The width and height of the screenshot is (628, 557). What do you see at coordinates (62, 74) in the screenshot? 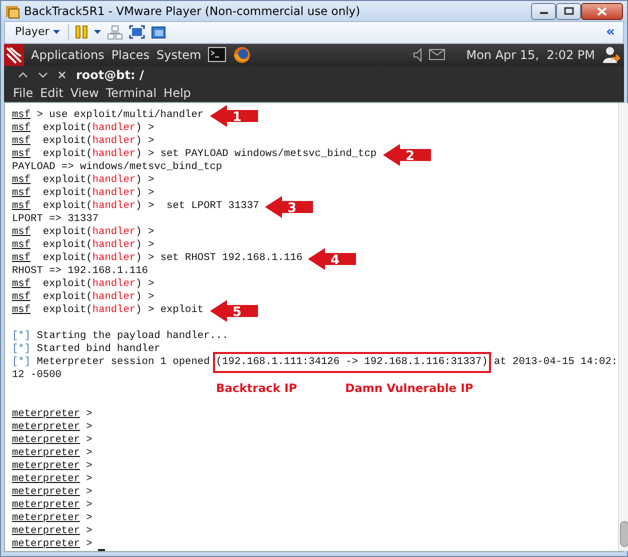
I see `close-icon` at bounding box center [62, 74].